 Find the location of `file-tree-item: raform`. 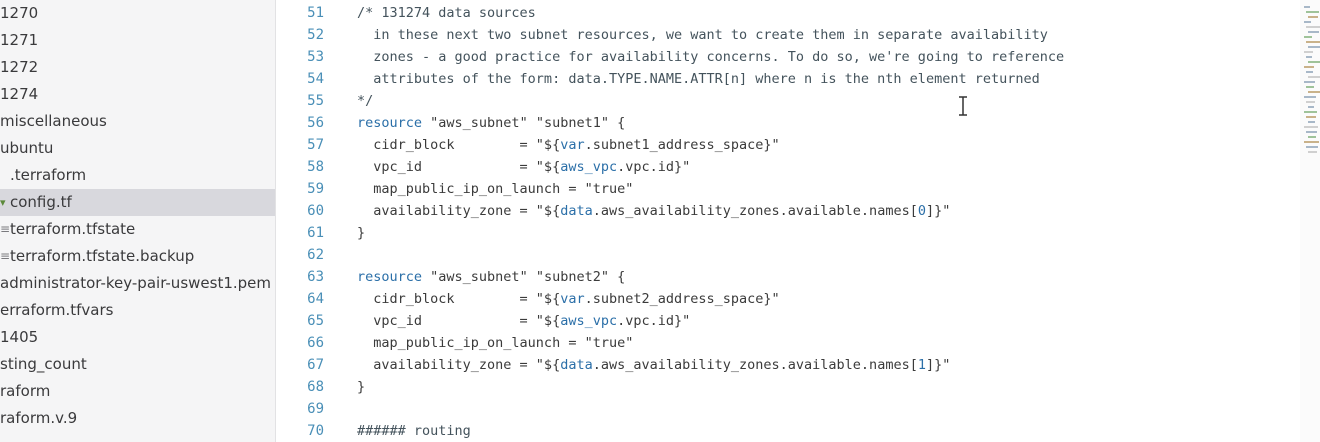

file-tree-item: raform is located at coordinates (137, 391).